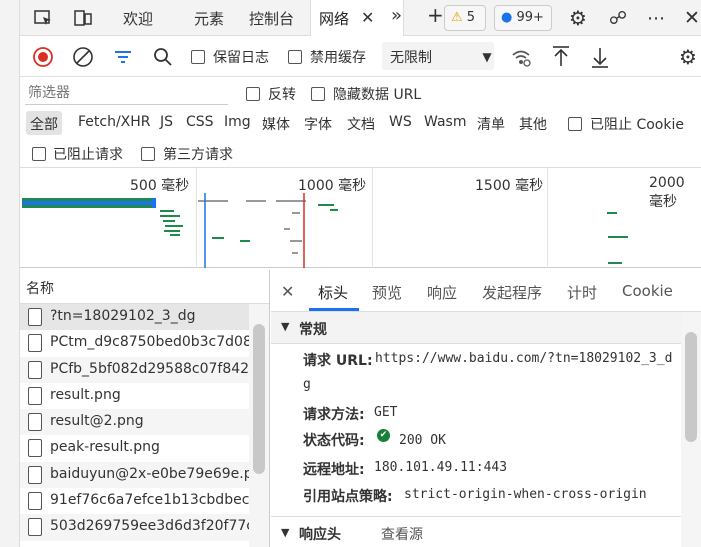 The height and width of the screenshot is (547, 701). I want to click on disable-cache-checkbox, so click(295, 57).